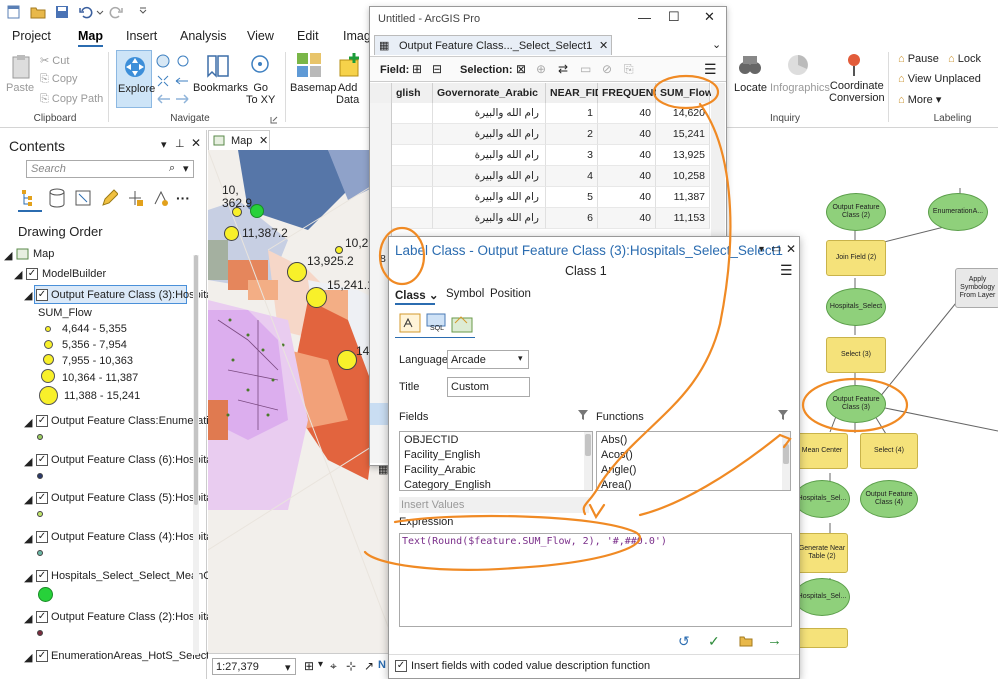  I want to click on new-project-icon, so click(14, 12).